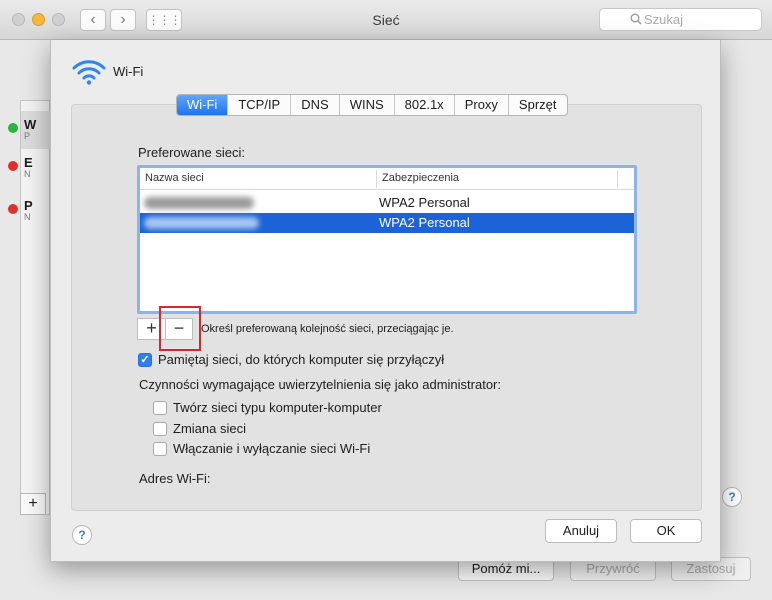 This screenshot has height=600, width=772. I want to click on tab-dns: DNS, so click(314, 105).